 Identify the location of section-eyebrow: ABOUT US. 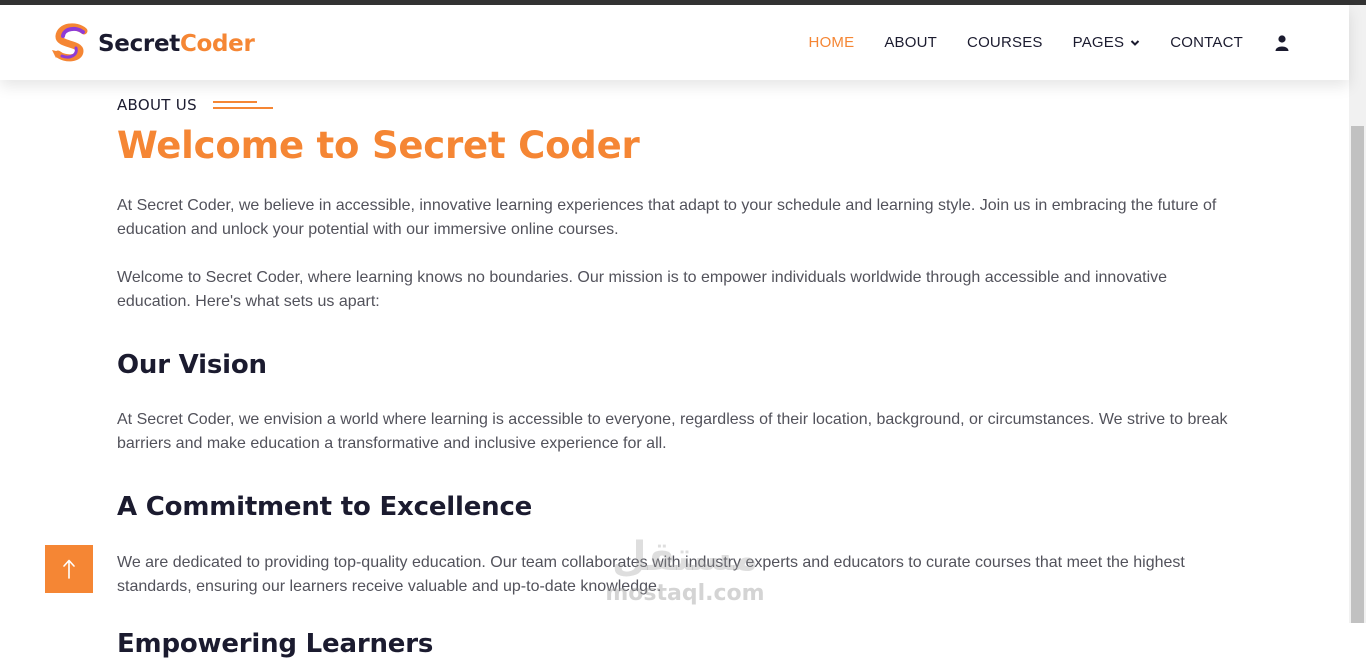
(674, 105).